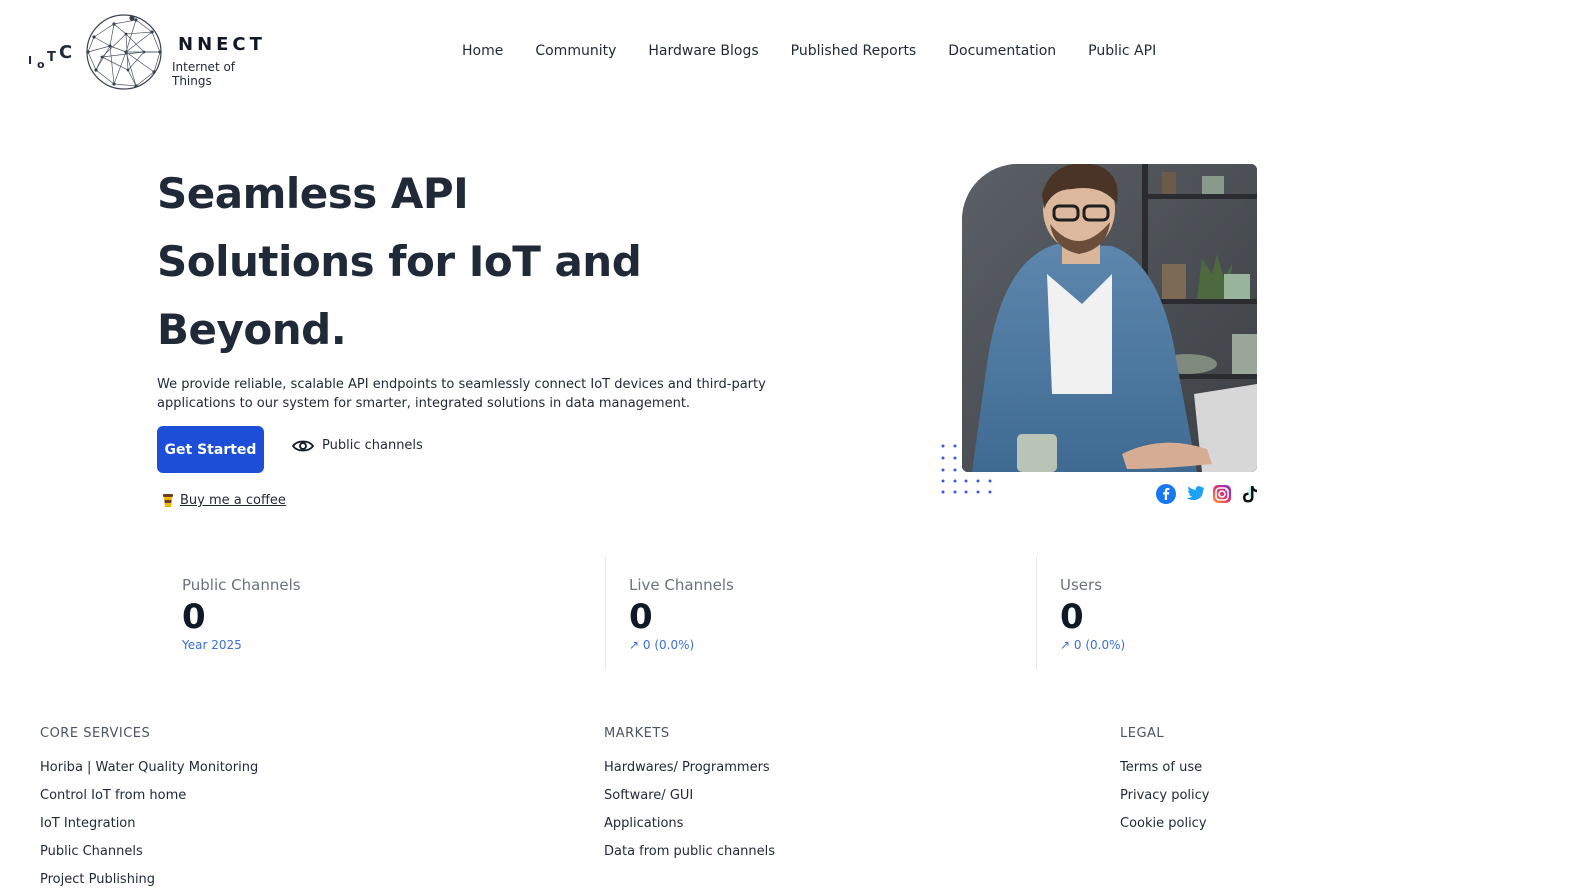 The width and height of the screenshot is (1569, 896). What do you see at coordinates (1222, 494) in the screenshot?
I see `instagram-icon` at bounding box center [1222, 494].